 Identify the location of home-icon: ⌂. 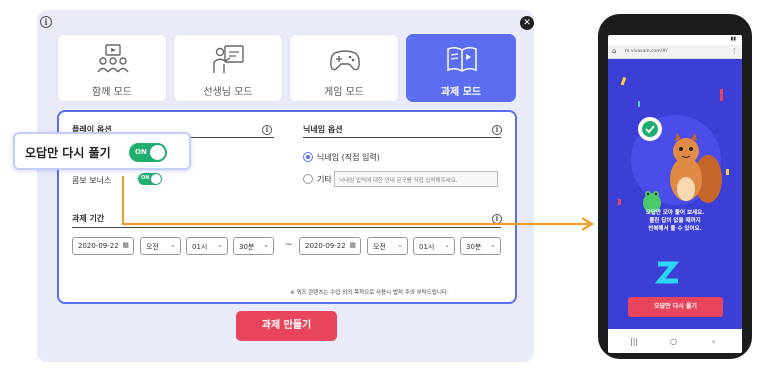
(614, 51).